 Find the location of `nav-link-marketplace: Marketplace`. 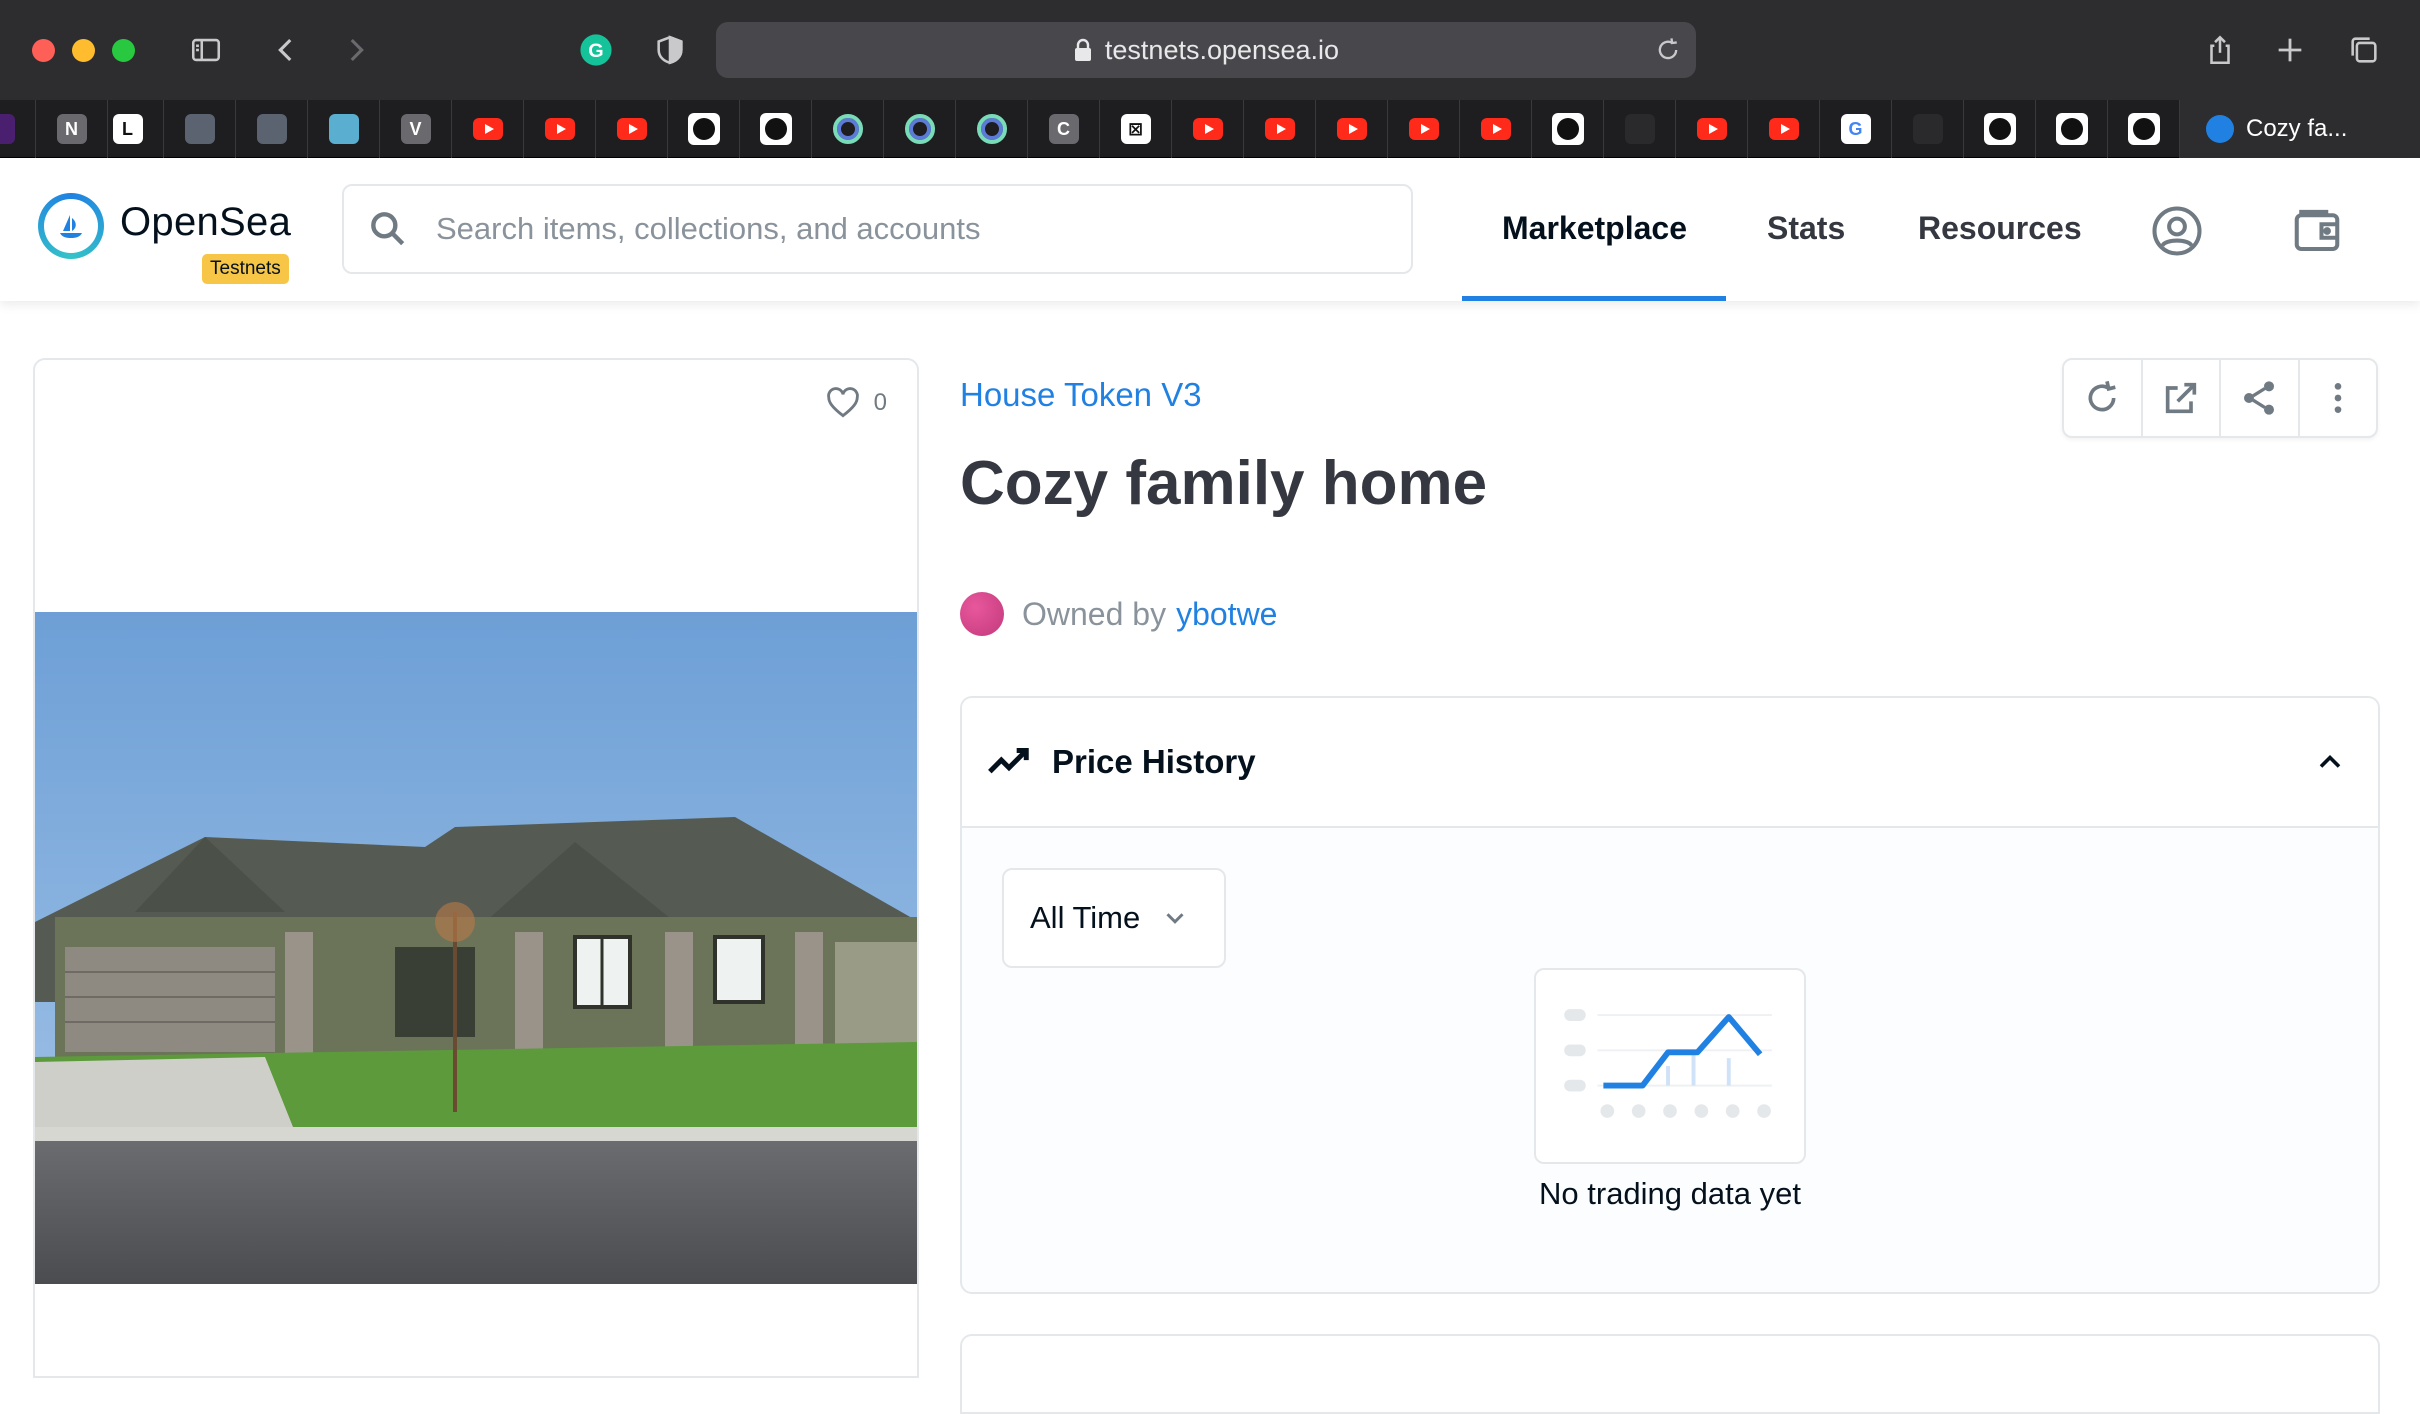

nav-link-marketplace: Marketplace is located at coordinates (1594, 228).